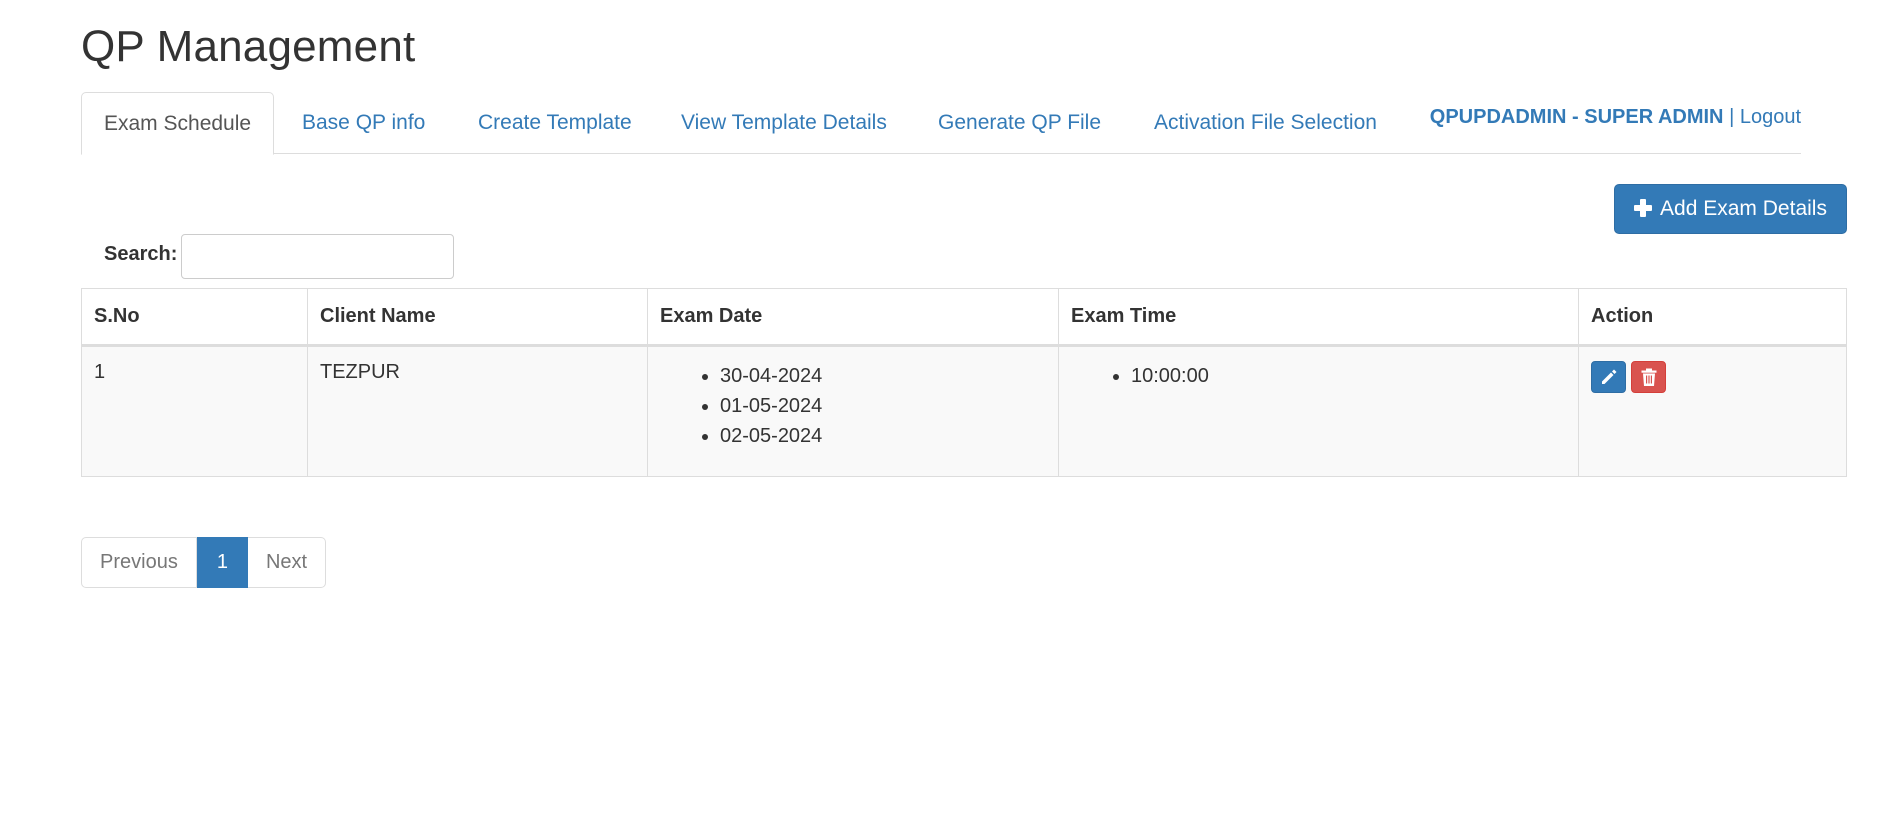 The width and height of the screenshot is (1887, 827). Describe the element at coordinates (1712, 317) in the screenshot. I see `column-header-action: Action` at that location.